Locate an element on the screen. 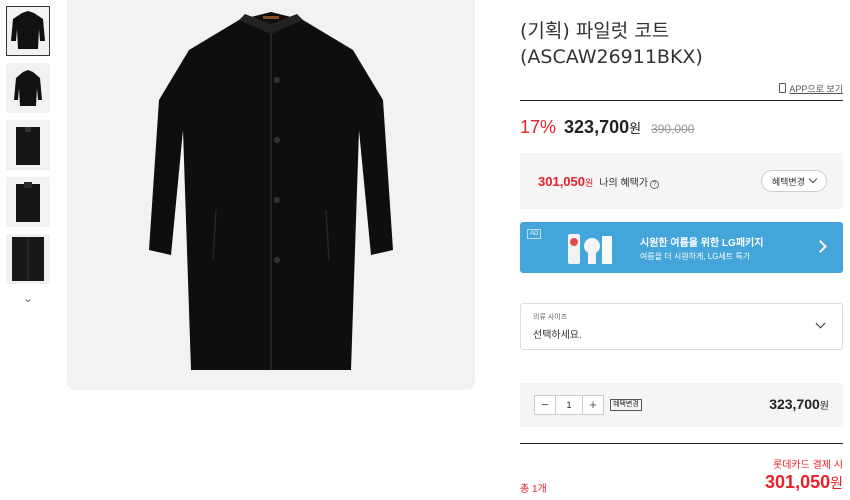  ad-subtitle: 여름을 더 시원하게, LG세트 특가 is located at coordinates (695, 256).